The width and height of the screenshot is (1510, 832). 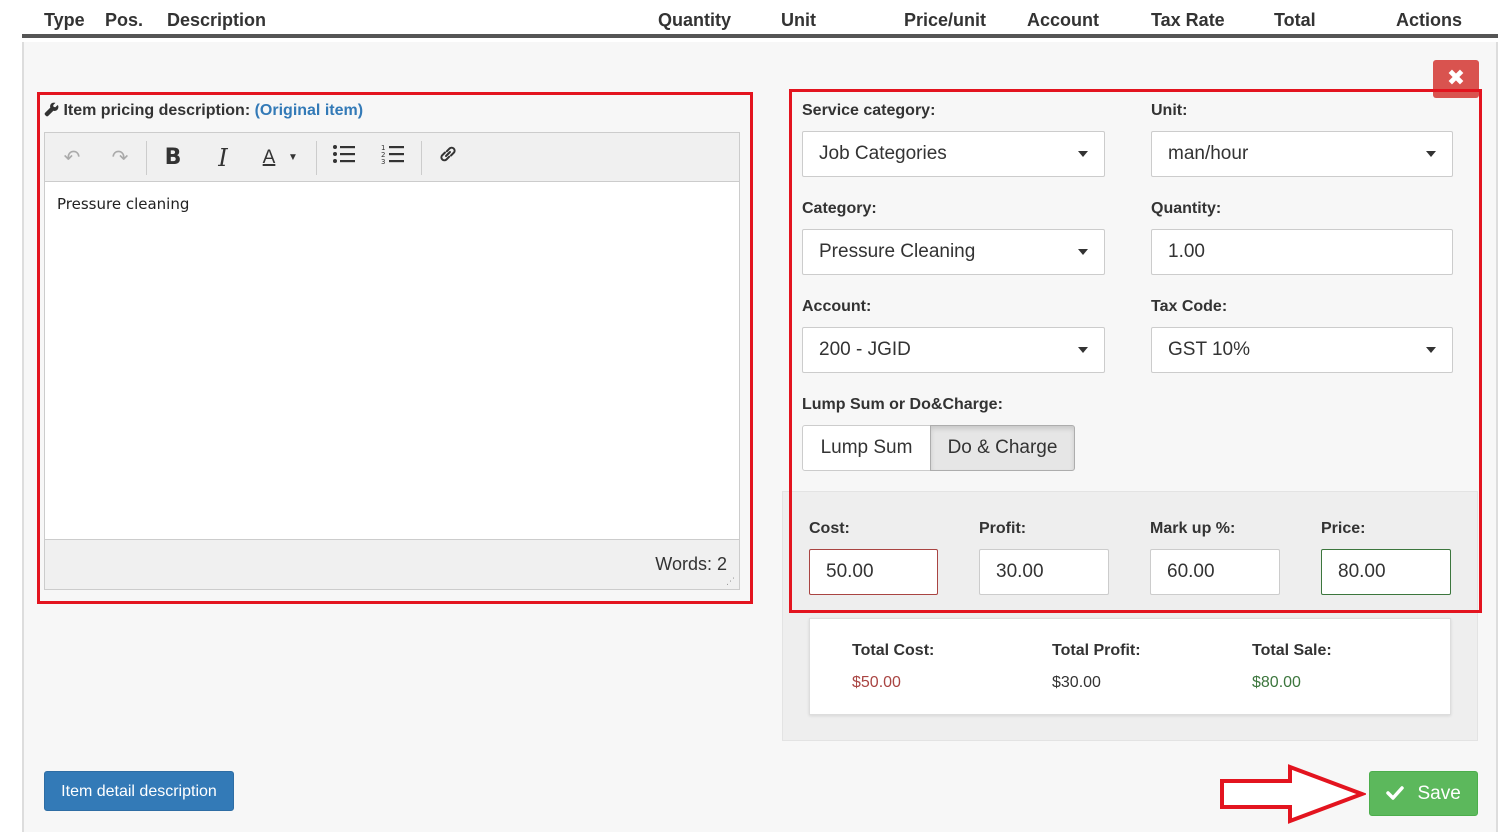 What do you see at coordinates (873, 572) in the screenshot?
I see `cost-input: 50.00` at bounding box center [873, 572].